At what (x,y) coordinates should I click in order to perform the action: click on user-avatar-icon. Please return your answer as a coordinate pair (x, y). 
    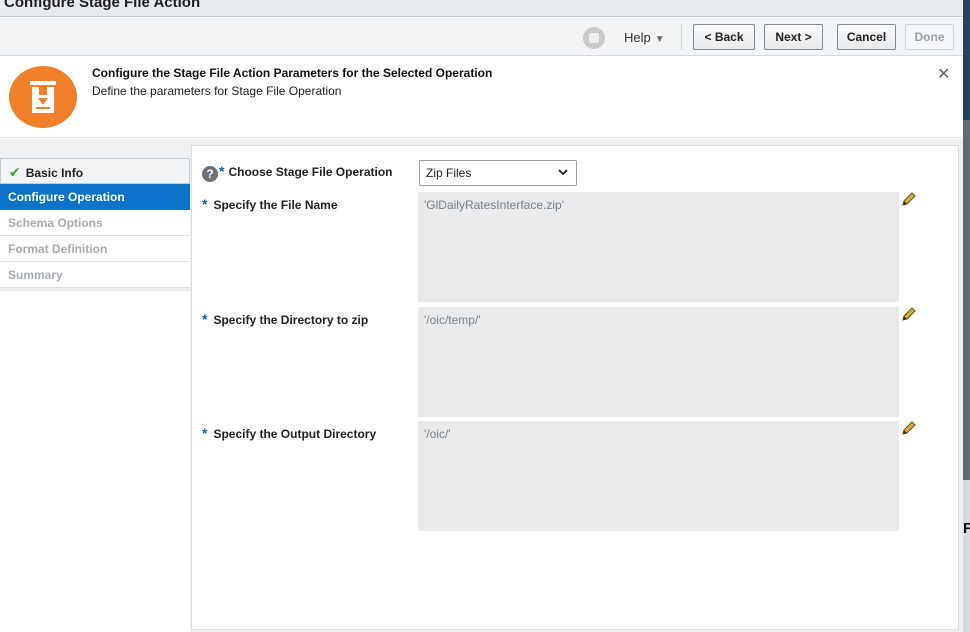
    Looking at the image, I should click on (594, 38).